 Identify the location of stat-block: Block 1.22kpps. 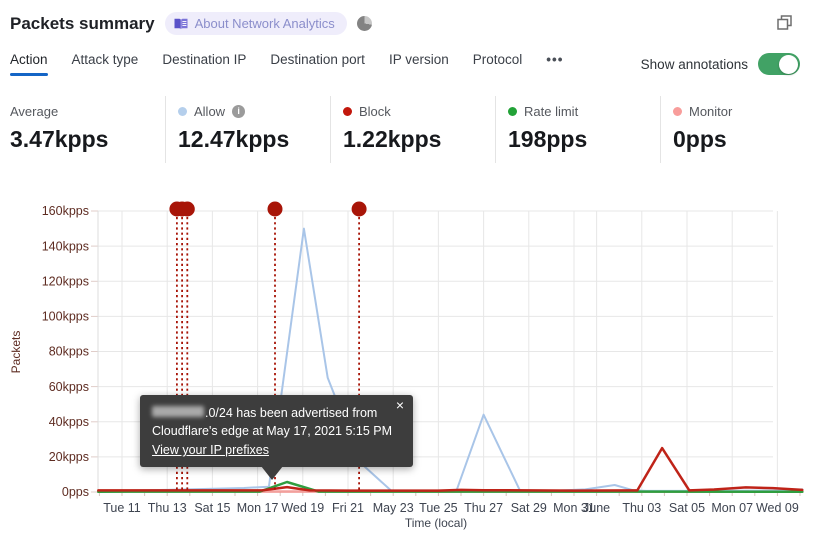
(412, 129).